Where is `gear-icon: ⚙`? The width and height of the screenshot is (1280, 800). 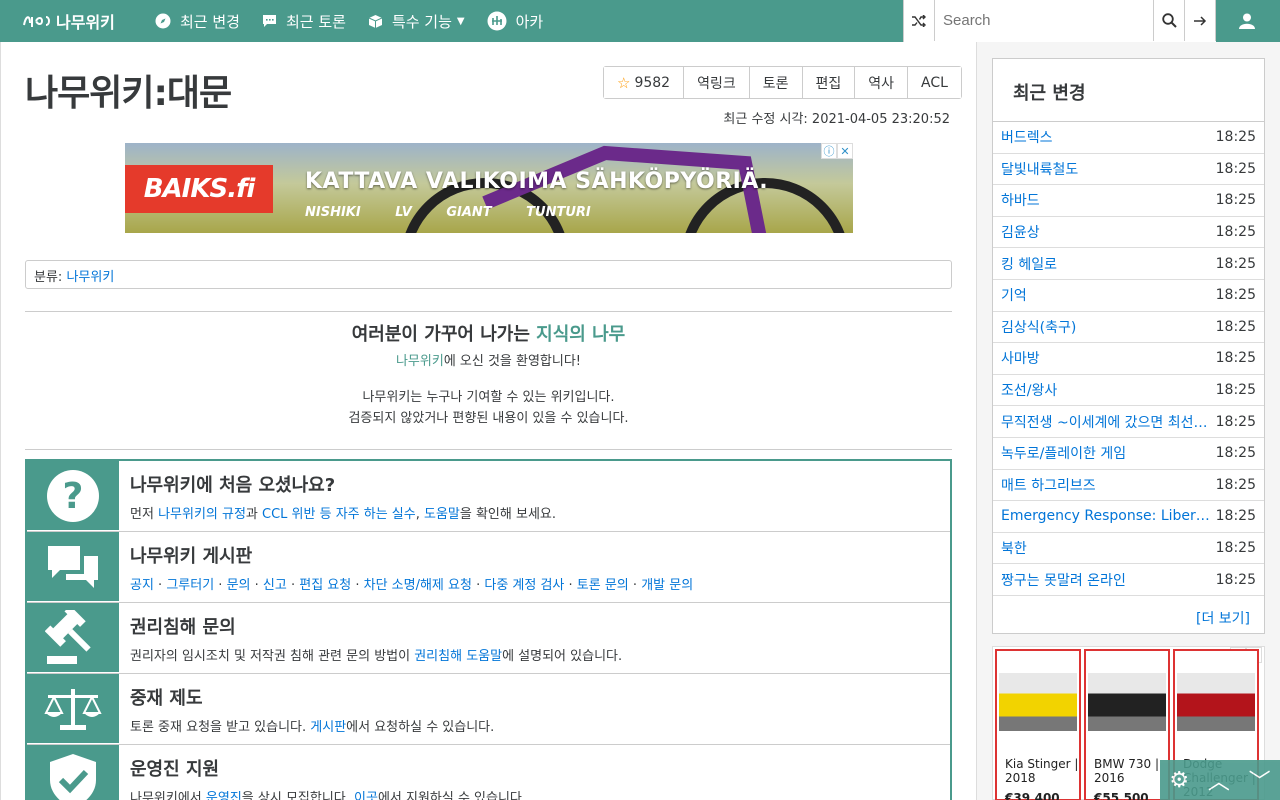
gear-icon: ⚙ is located at coordinates (1179, 780).